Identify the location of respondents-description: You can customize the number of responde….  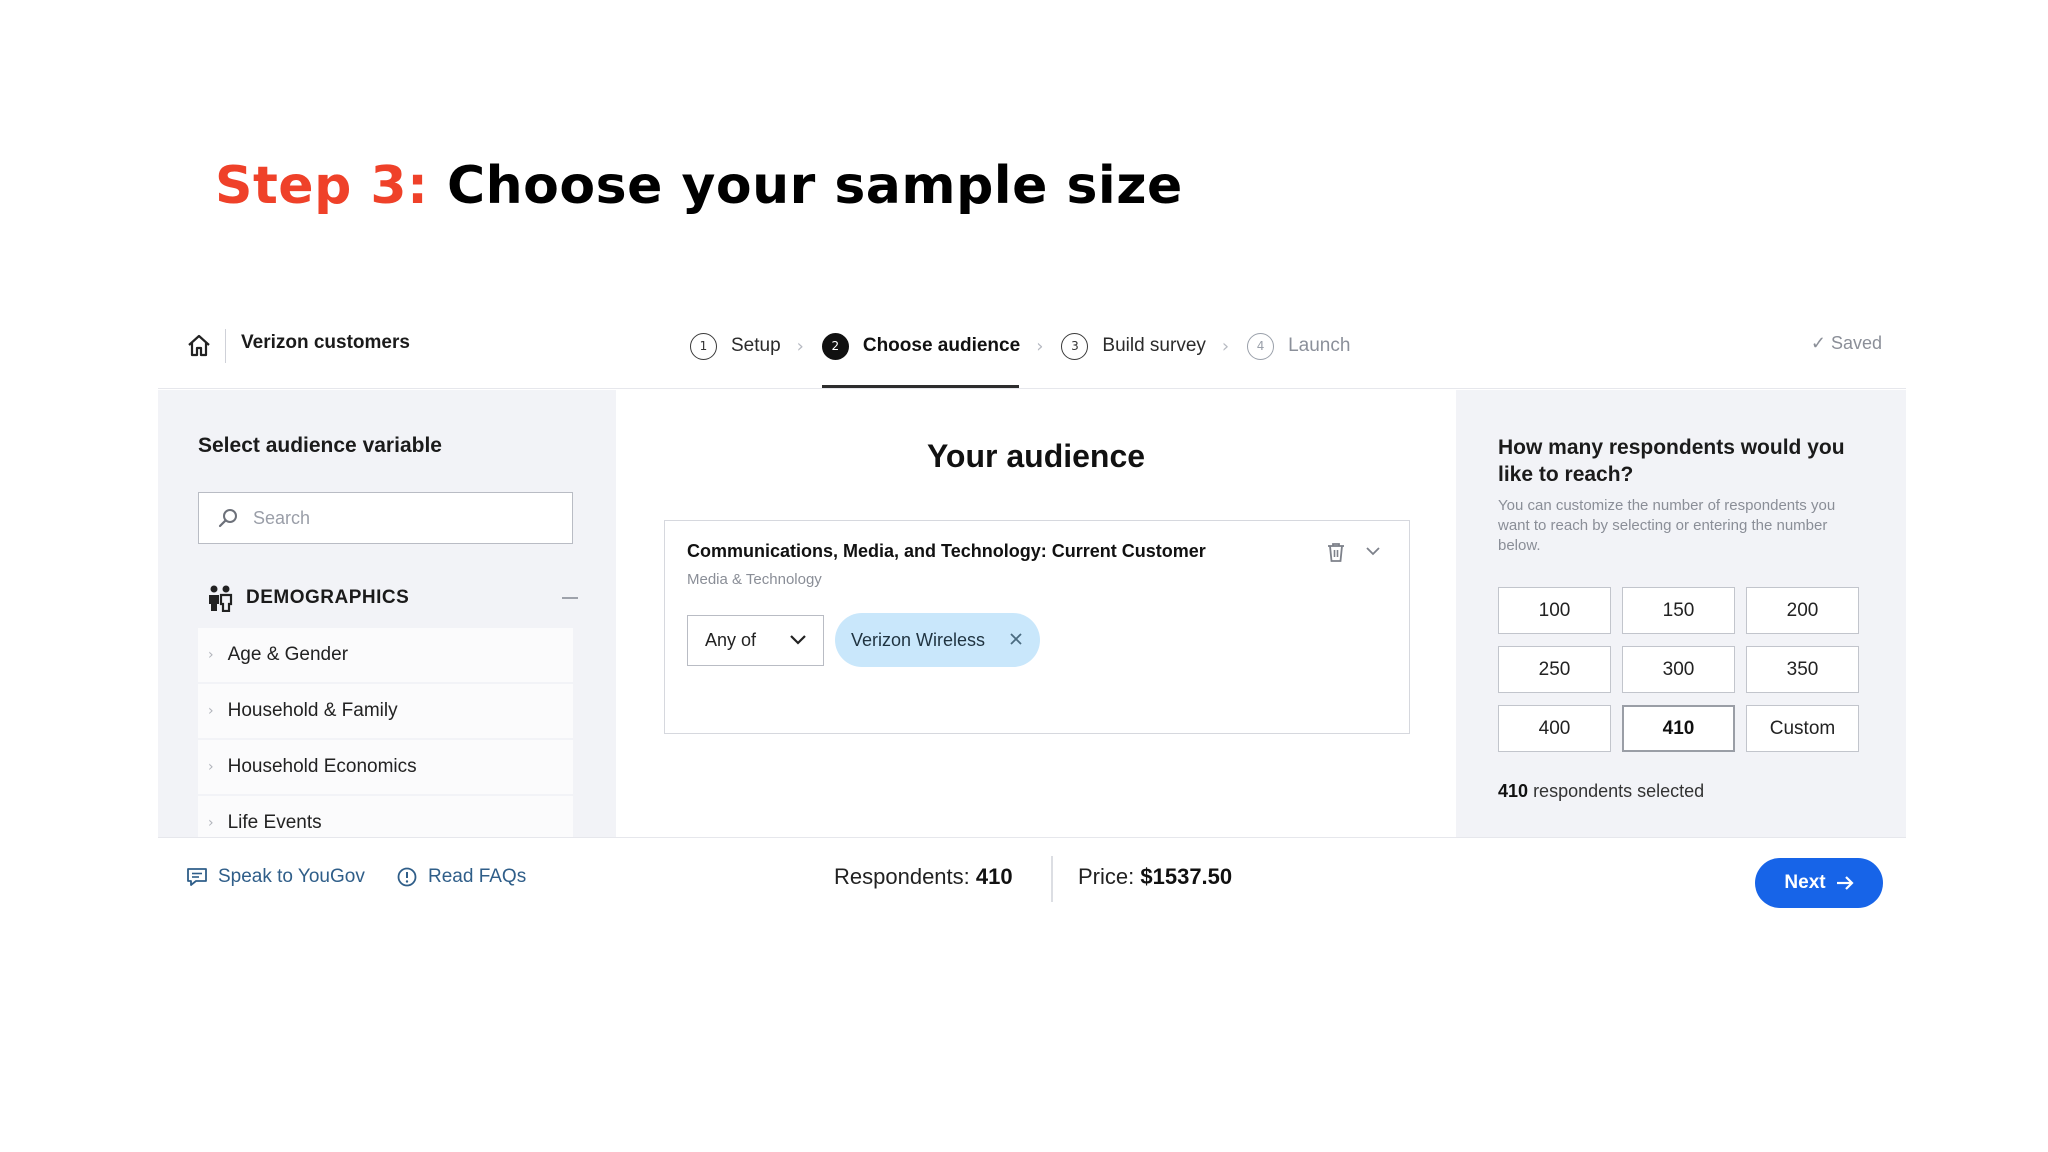
(1667, 525).